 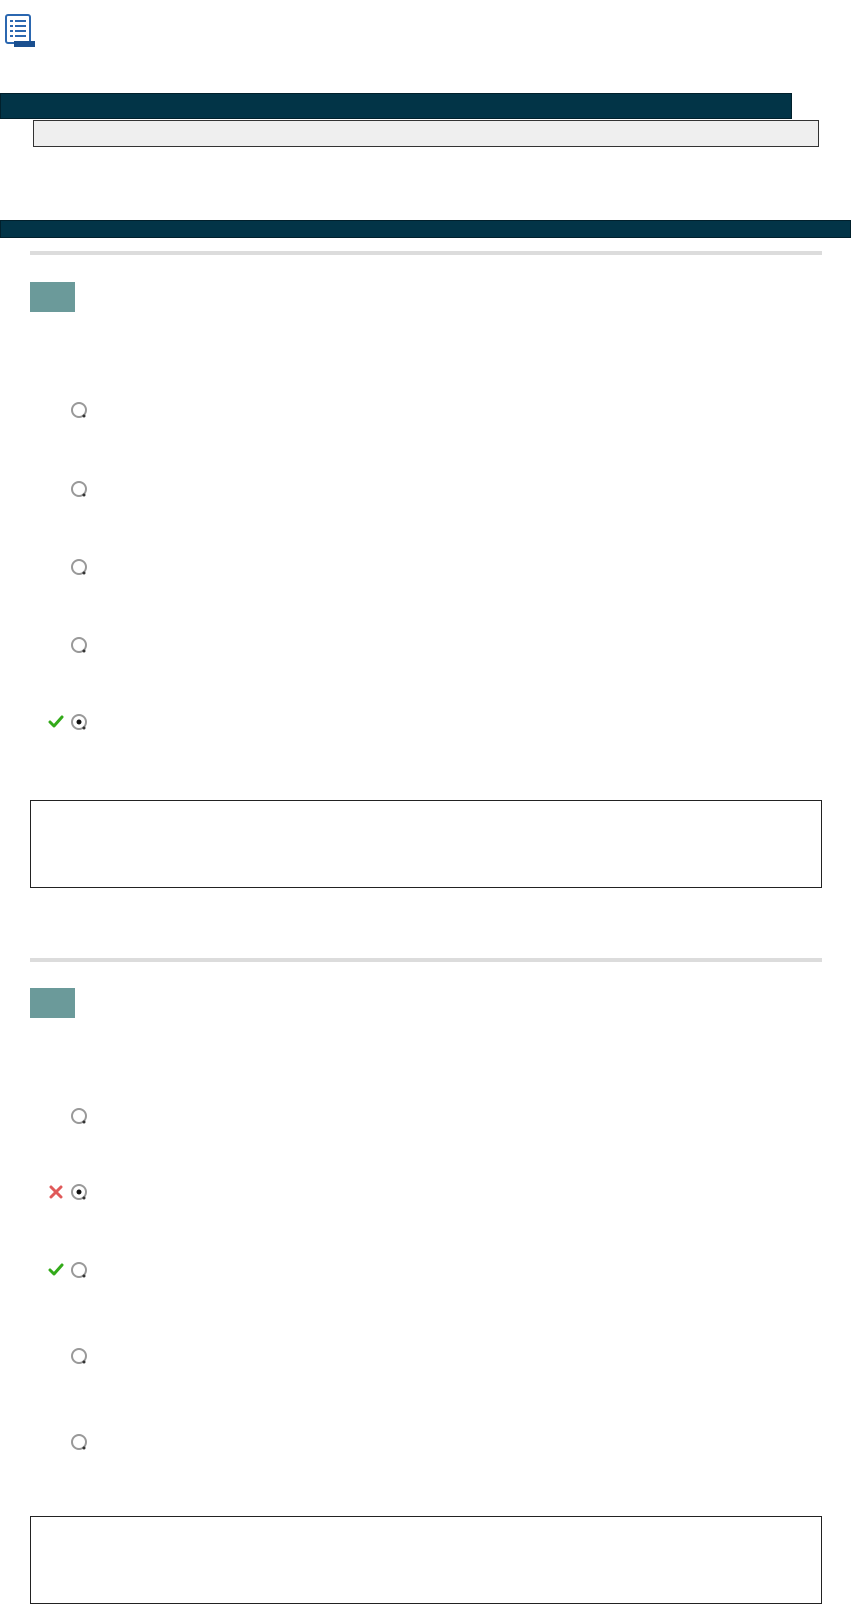 I want to click on header-bar, so click(x=396, y=106).